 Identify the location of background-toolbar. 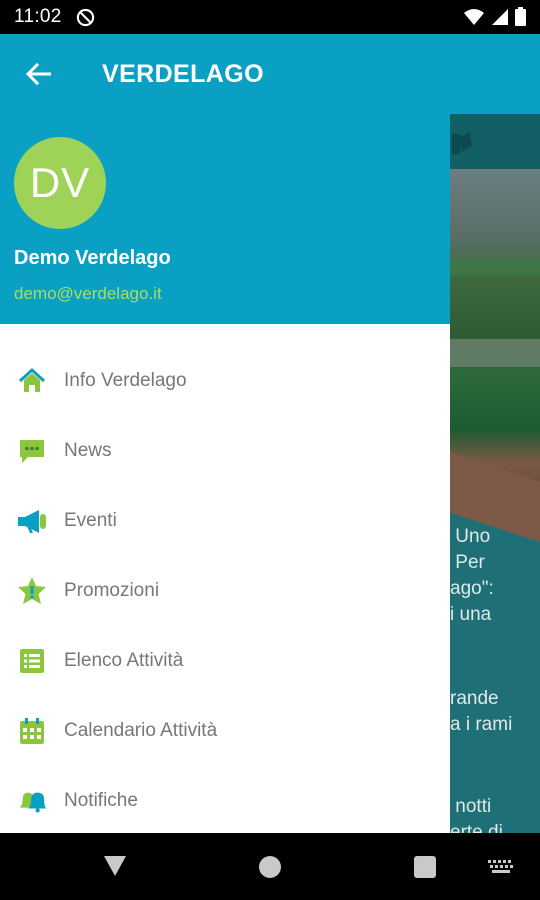
(495, 141).